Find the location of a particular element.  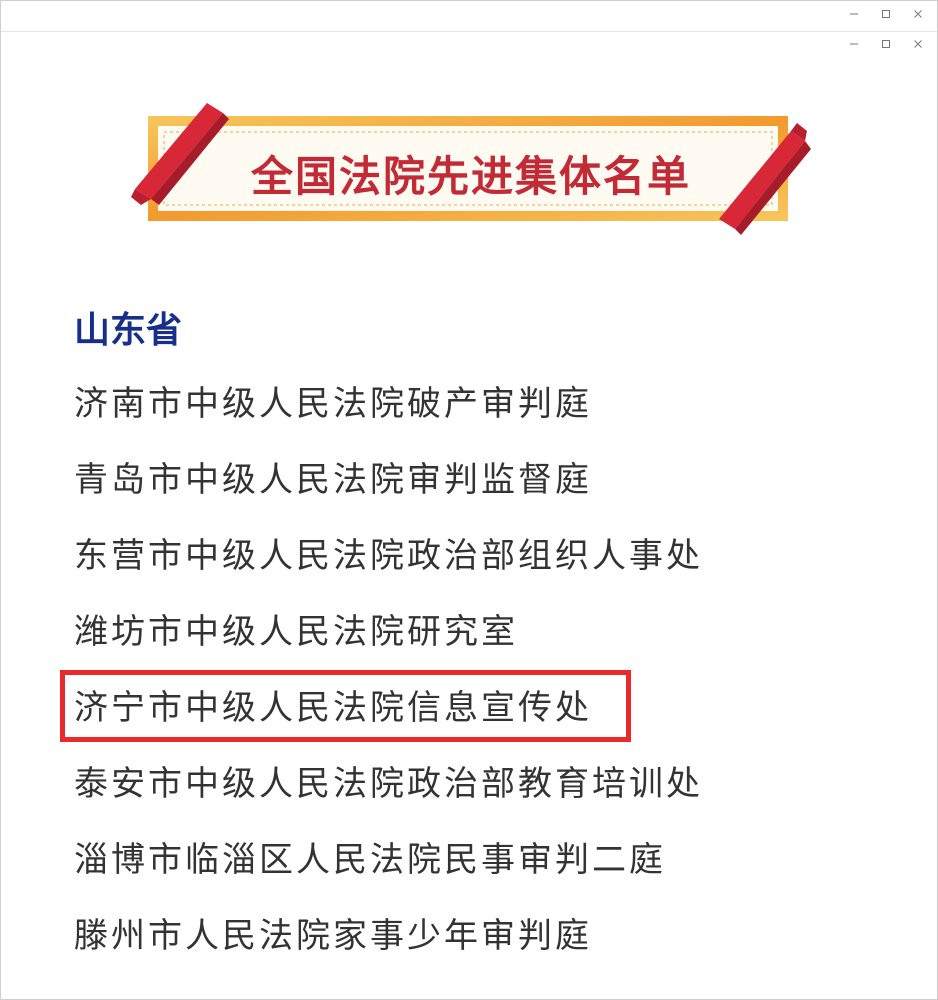

list-item: 潍坊市中级人民法院研究室 is located at coordinates (296, 632).